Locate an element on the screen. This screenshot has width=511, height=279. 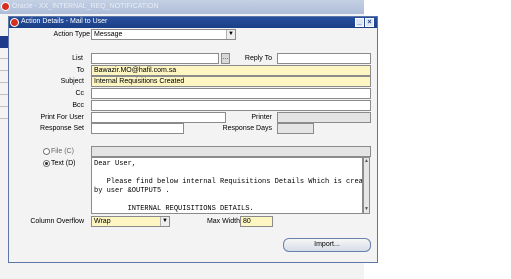
text-radio is located at coordinates (46, 163).